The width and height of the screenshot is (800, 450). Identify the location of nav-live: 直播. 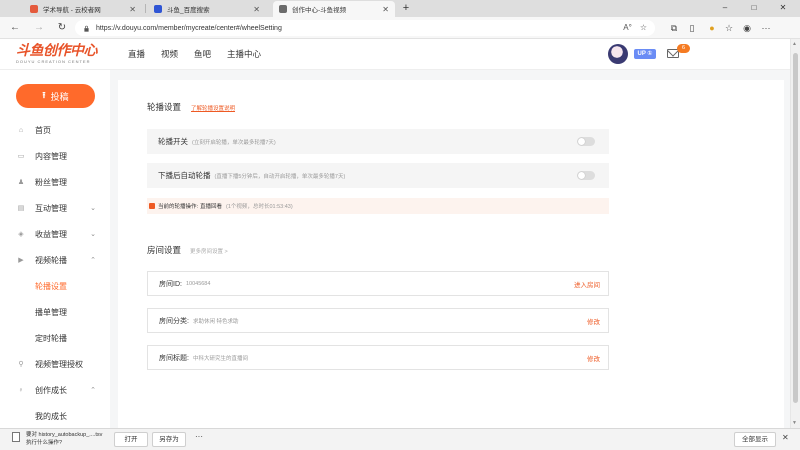
(136, 54).